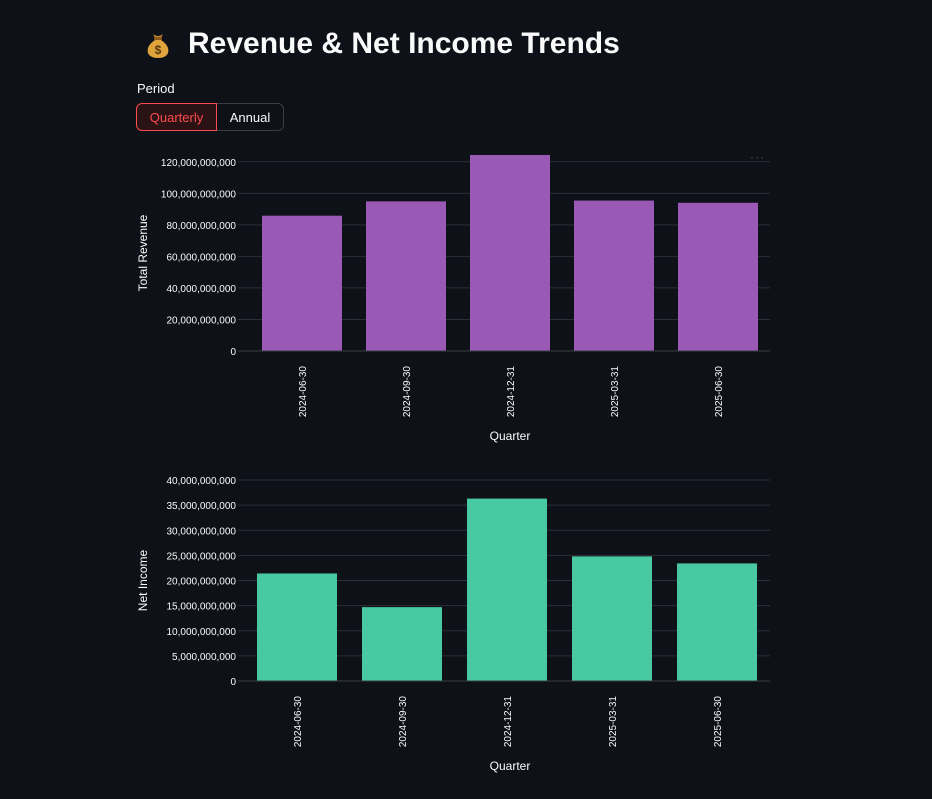 This screenshot has height=799, width=932. I want to click on y-tick-label: 25,000,000,000, so click(201, 556).